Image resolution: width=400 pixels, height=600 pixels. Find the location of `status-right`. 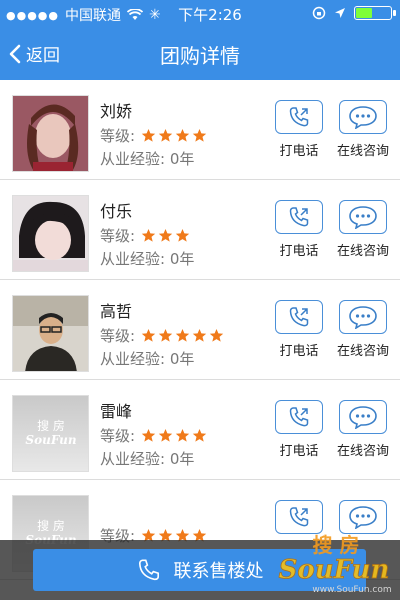

status-right is located at coordinates (354, 13).